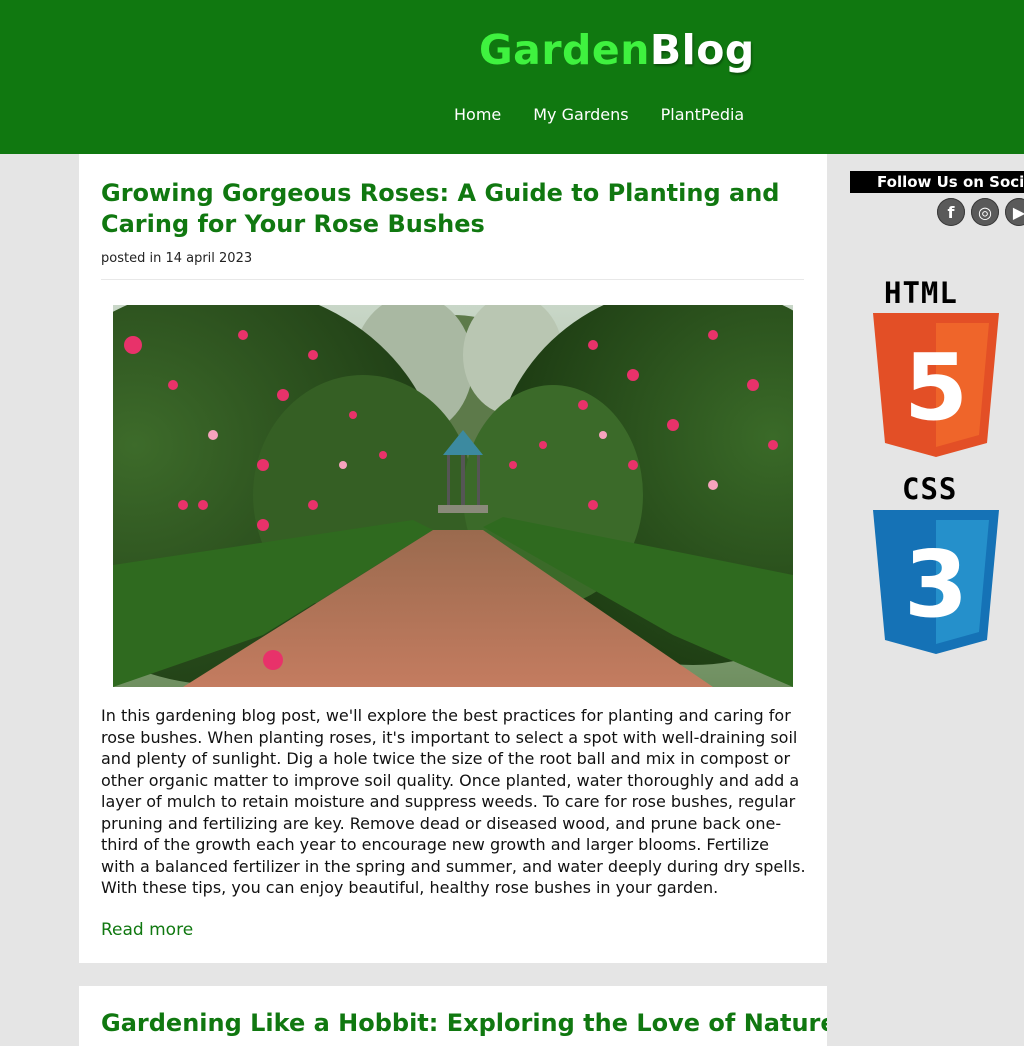  What do you see at coordinates (1014, 212) in the screenshot?
I see `youtube-icon: ▶` at bounding box center [1014, 212].